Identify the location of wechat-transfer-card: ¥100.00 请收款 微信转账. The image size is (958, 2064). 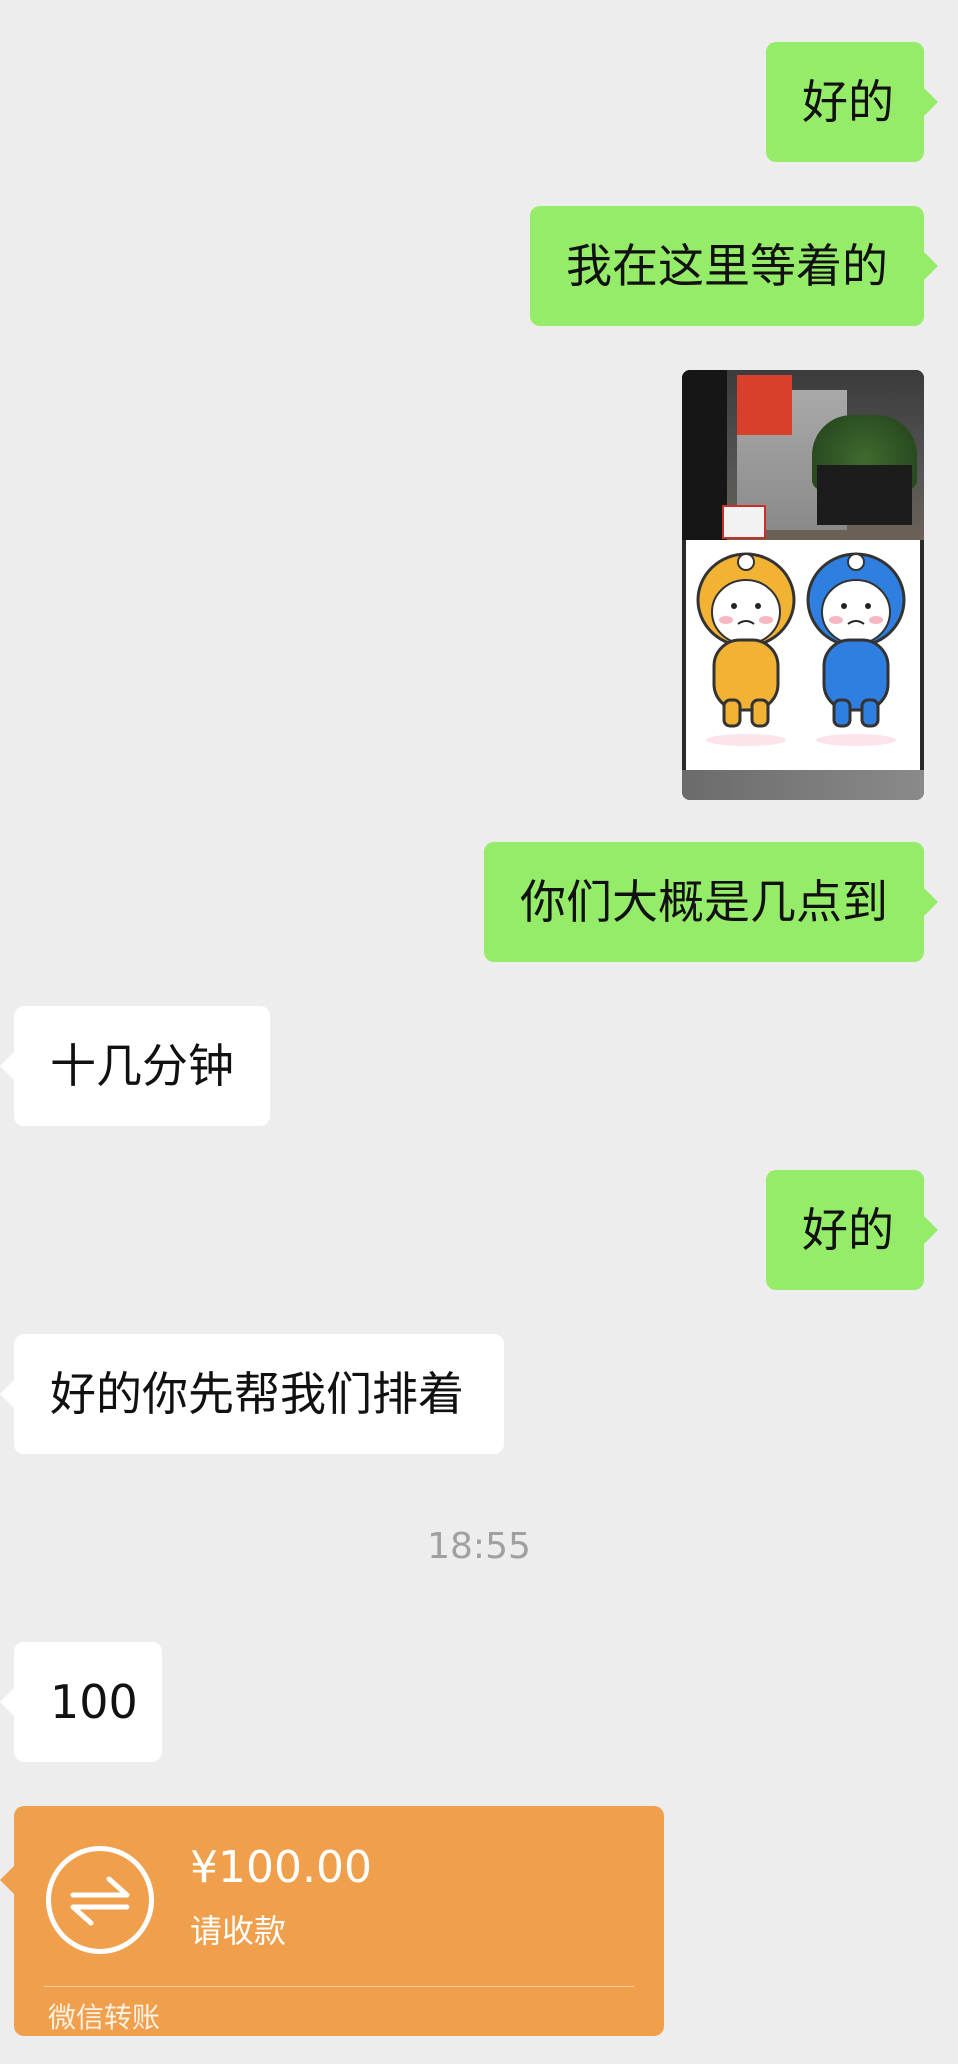
(332, 1921).